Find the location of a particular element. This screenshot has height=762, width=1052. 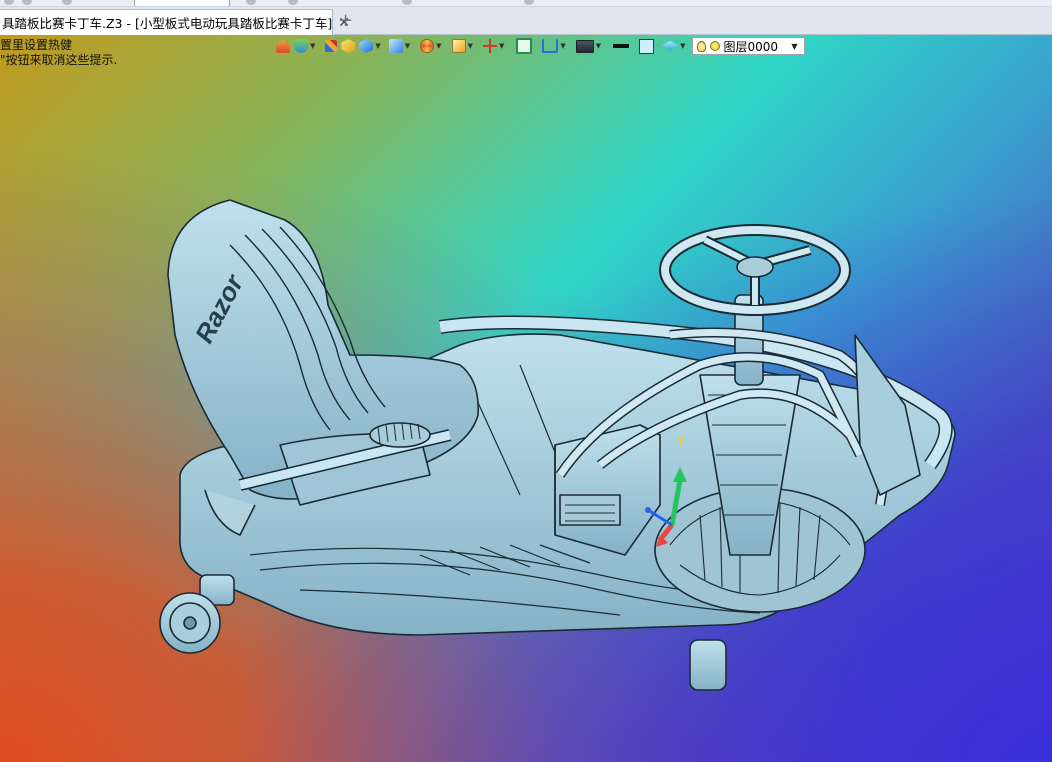

zoom-view-icon is located at coordinates (458, 46).